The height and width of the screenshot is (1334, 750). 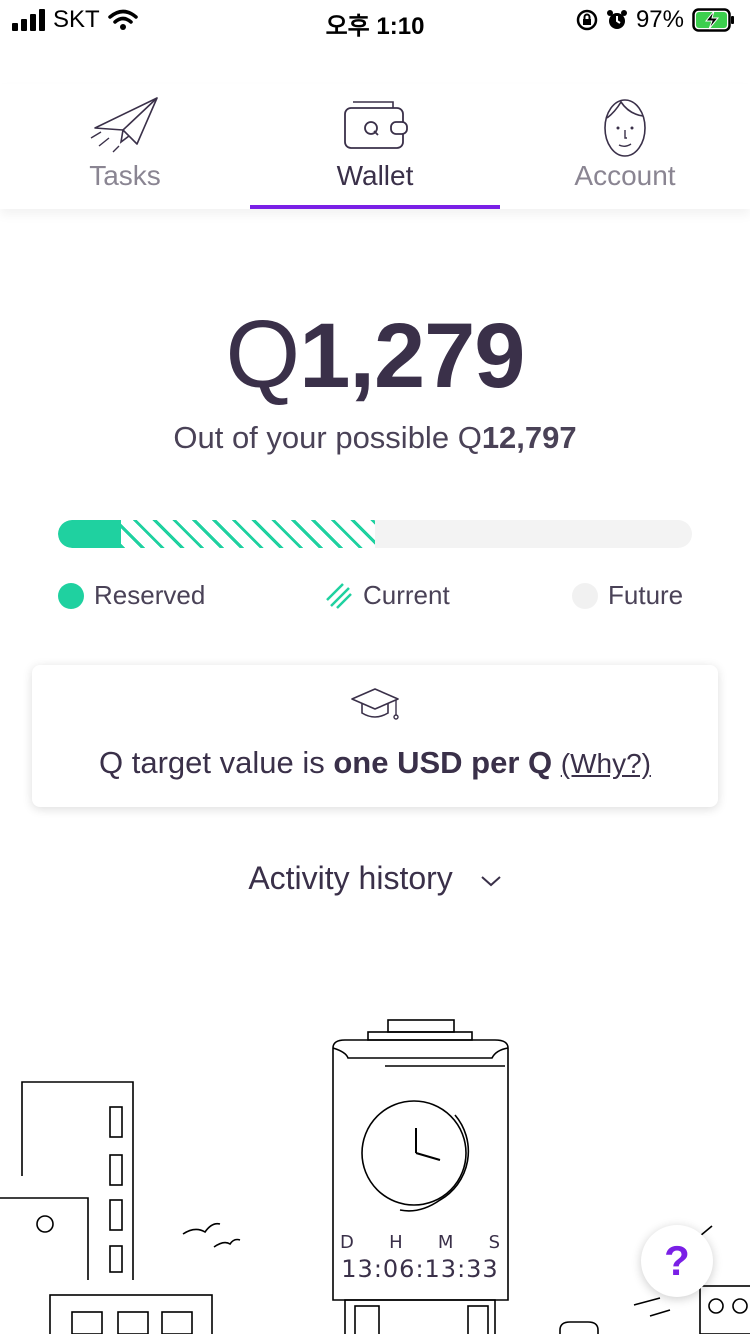 I want to click on activity-history-toggle: Activity history, so click(x=375, y=878).